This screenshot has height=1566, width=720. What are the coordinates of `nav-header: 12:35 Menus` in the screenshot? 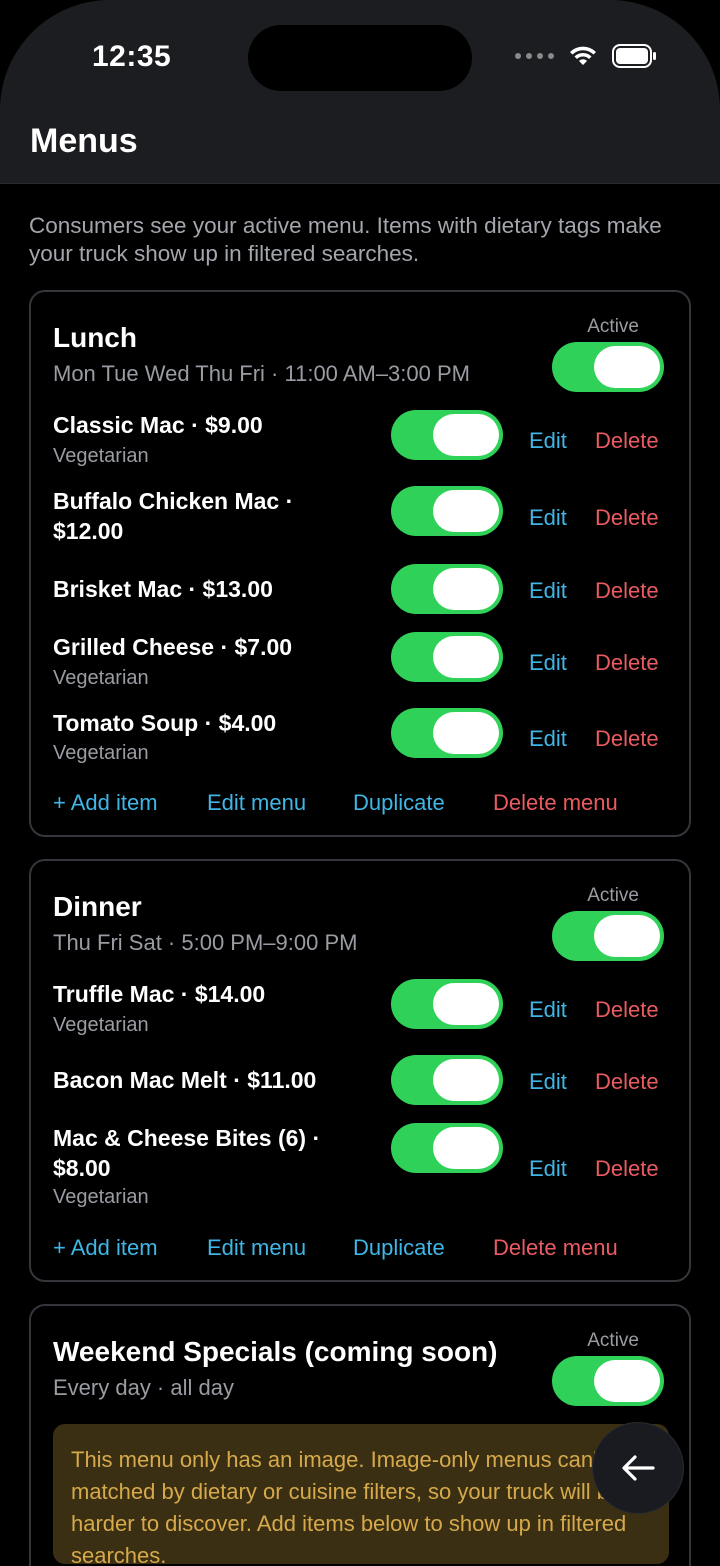 It's located at (360, 92).